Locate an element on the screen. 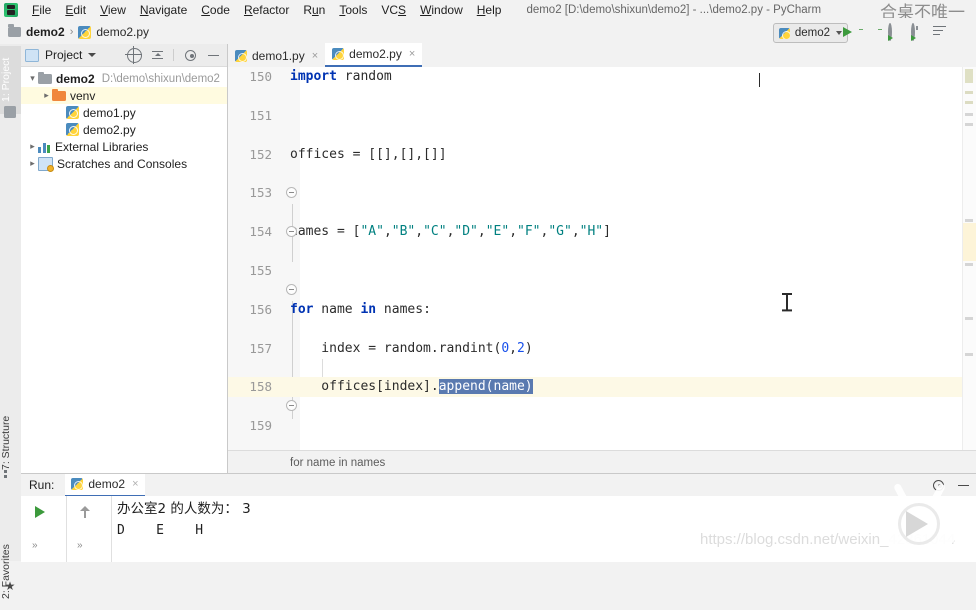 This screenshot has height=610, width=976. tree-label: demo1.py is located at coordinates (109, 112).